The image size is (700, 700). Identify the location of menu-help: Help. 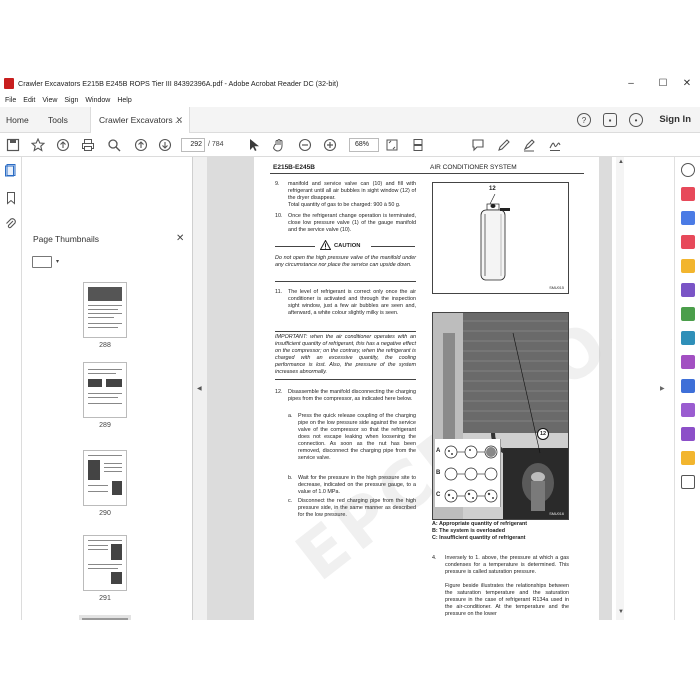
(124, 100).